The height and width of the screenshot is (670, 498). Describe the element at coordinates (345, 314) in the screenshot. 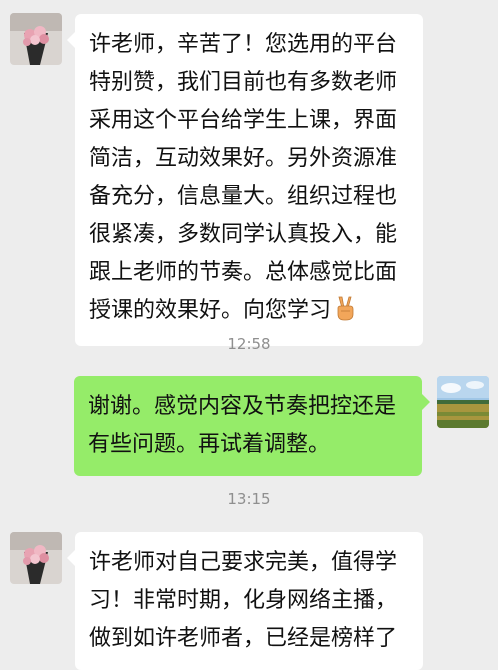

I see `victory-hand-icon` at that location.